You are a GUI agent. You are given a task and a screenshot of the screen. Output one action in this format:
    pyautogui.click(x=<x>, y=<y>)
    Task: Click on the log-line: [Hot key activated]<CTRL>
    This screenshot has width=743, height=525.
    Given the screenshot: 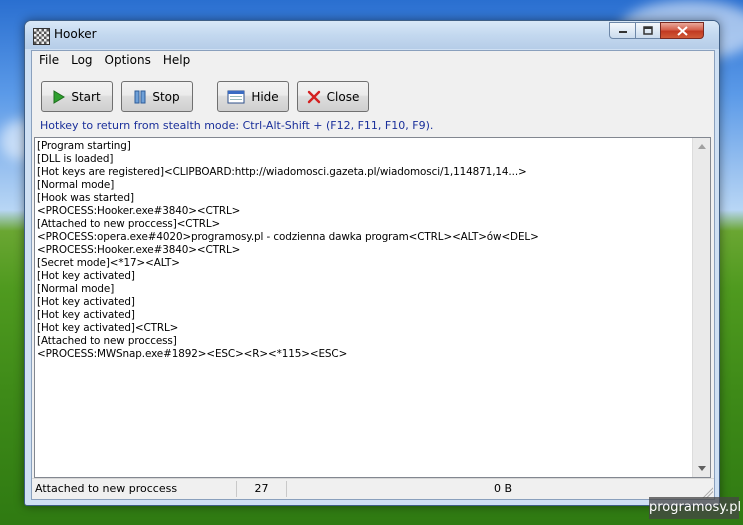 What is the action you would take?
    pyautogui.click(x=108, y=328)
    